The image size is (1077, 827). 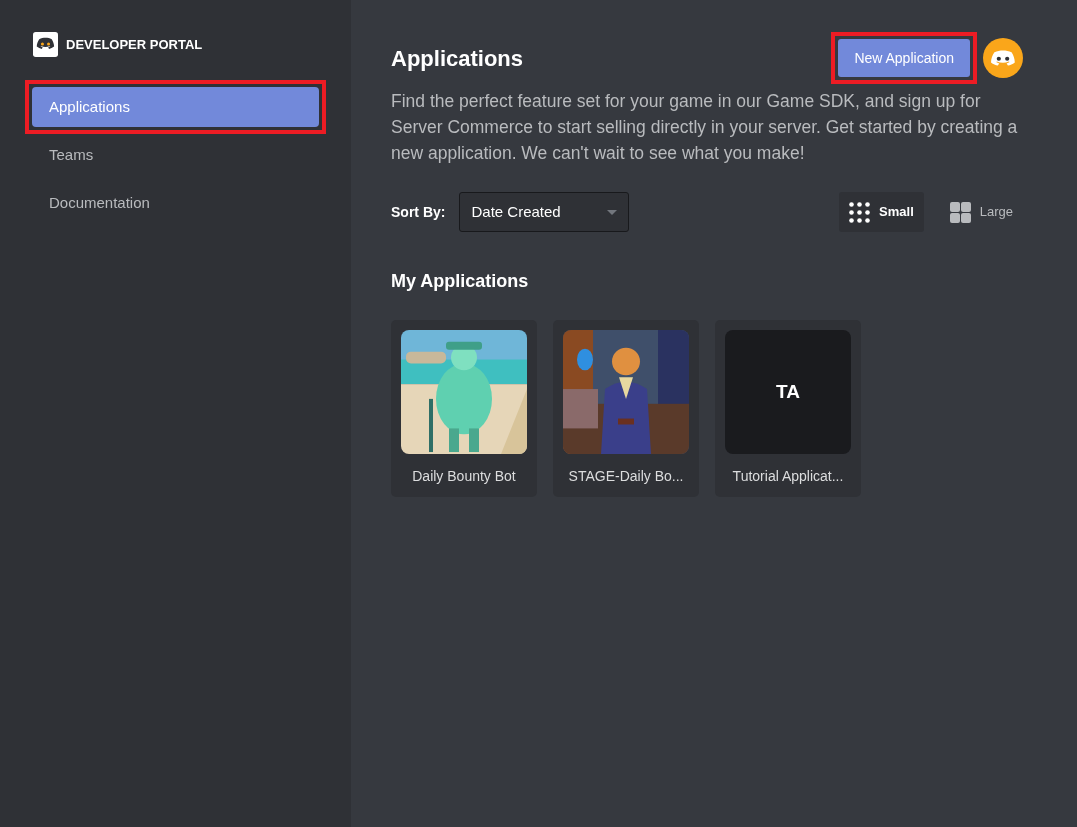 I want to click on caret-icon, so click(x=612, y=212).